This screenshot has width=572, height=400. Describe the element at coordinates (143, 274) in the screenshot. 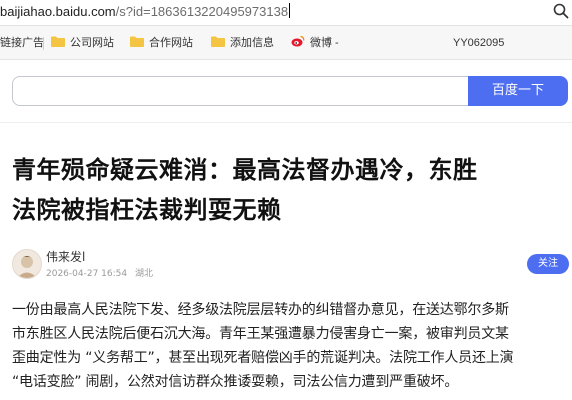

I see `publish-location: 湖北` at that location.